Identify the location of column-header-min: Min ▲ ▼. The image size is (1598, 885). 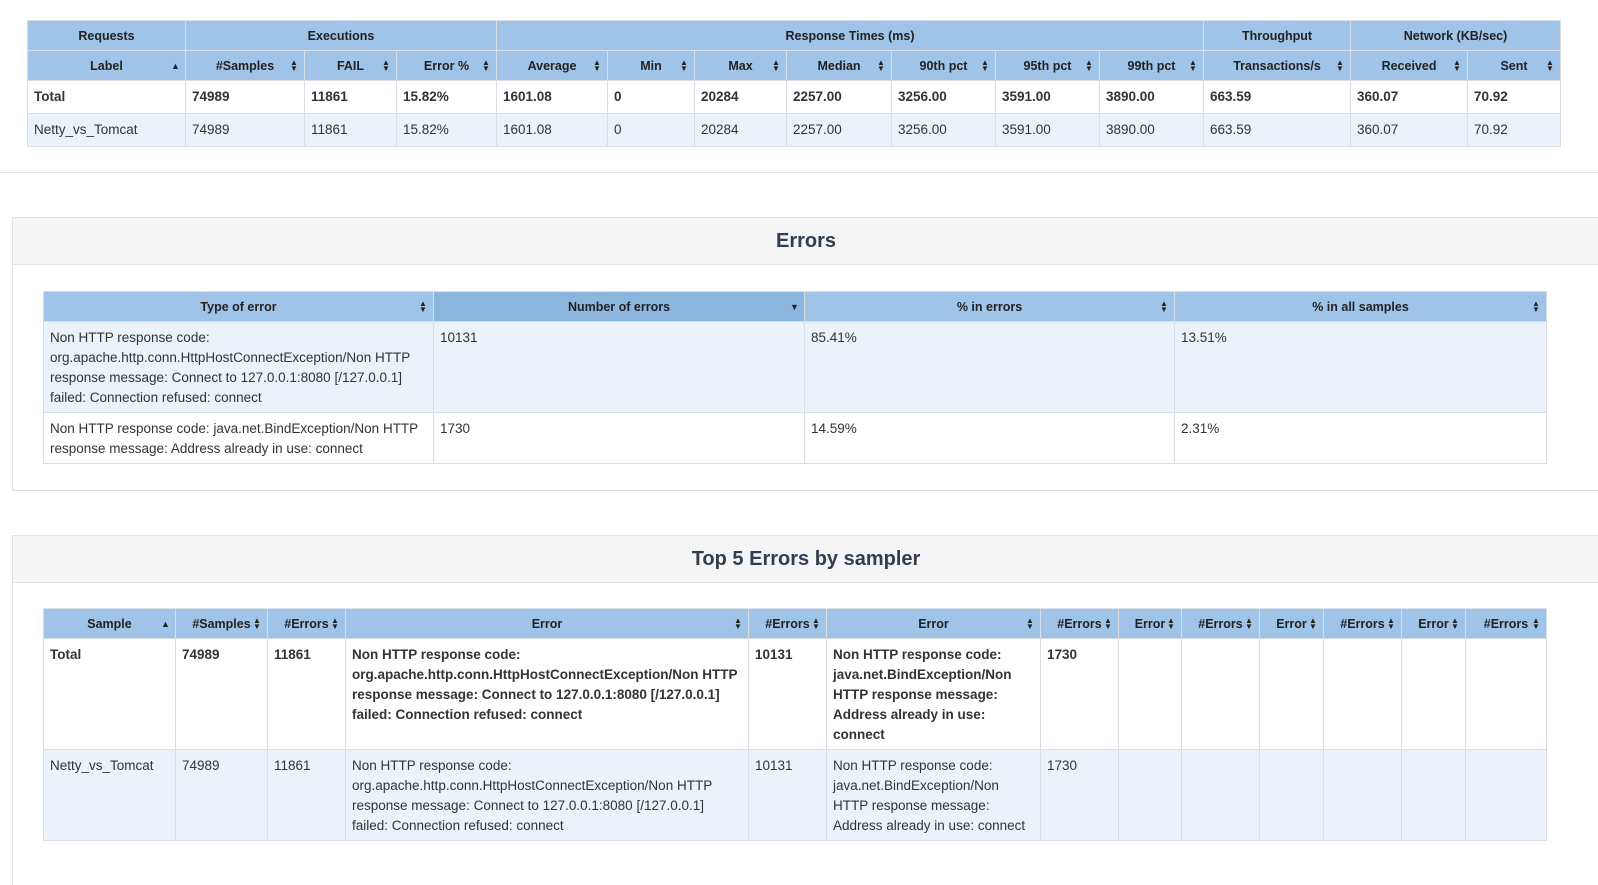
(651, 65).